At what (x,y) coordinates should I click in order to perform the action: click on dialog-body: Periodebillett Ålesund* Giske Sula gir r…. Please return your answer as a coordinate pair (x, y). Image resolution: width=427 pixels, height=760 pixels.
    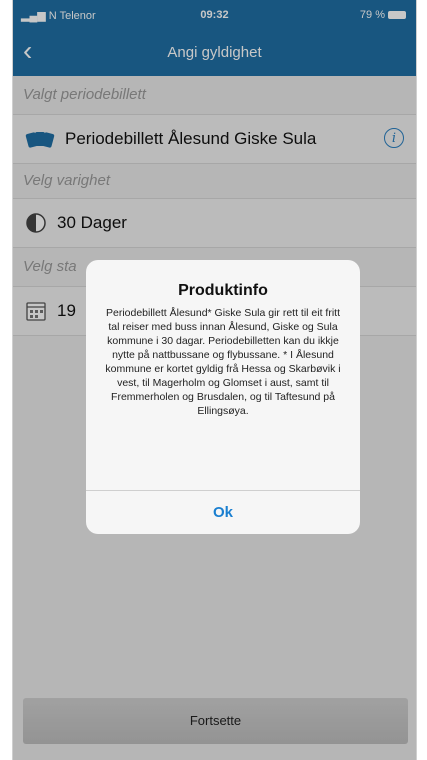
    Looking at the image, I should click on (223, 362).